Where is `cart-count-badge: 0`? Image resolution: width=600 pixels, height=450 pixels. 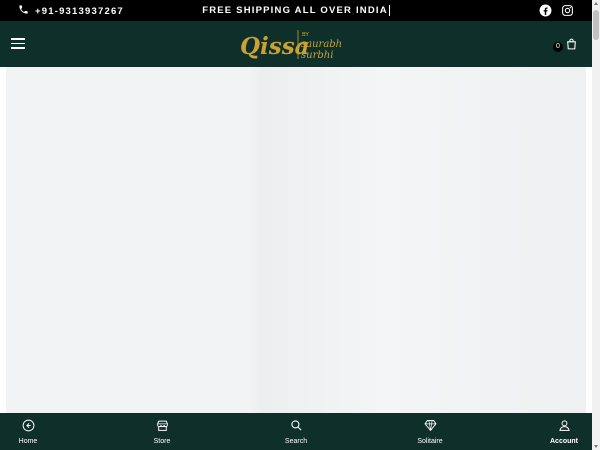 cart-count-badge: 0 is located at coordinates (558, 46).